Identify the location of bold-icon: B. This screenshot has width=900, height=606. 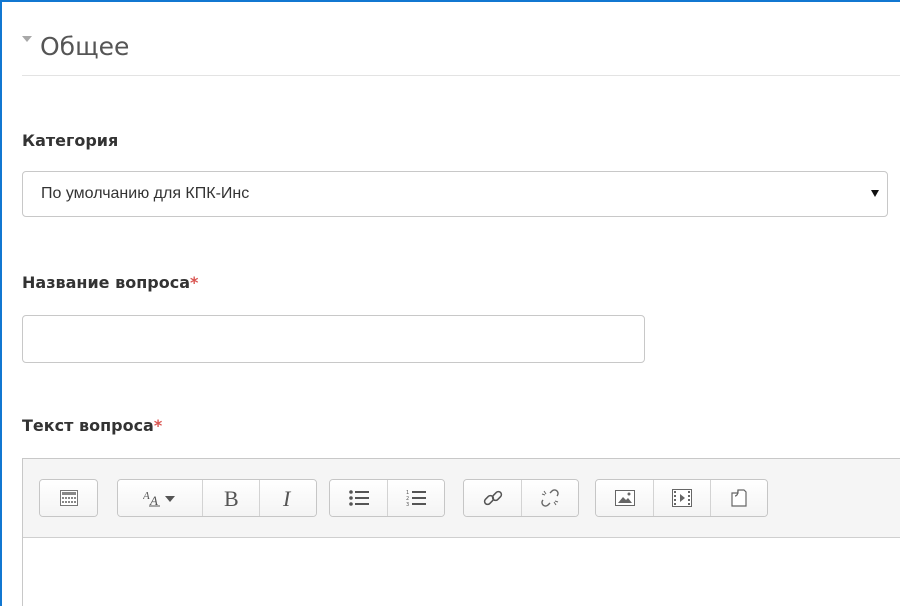
(231, 498).